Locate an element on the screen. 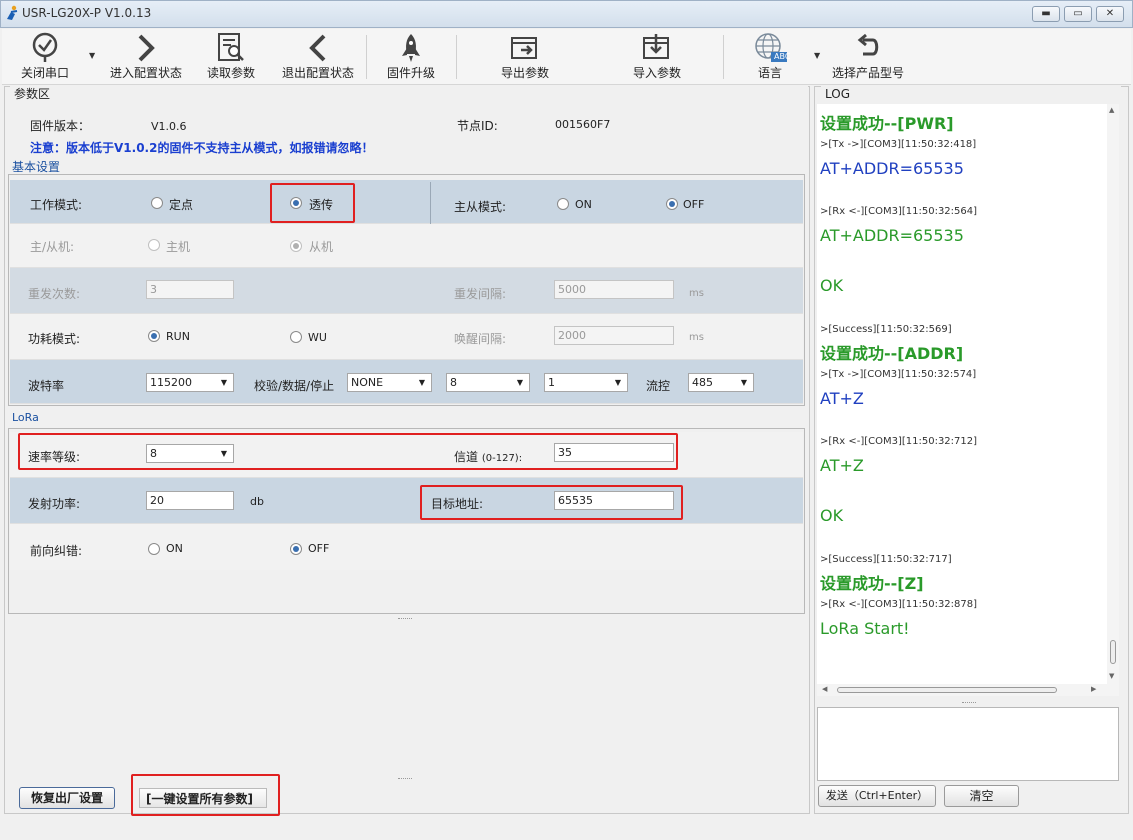  firmware-upgrade-button: 固件升级 is located at coordinates (411, 57).